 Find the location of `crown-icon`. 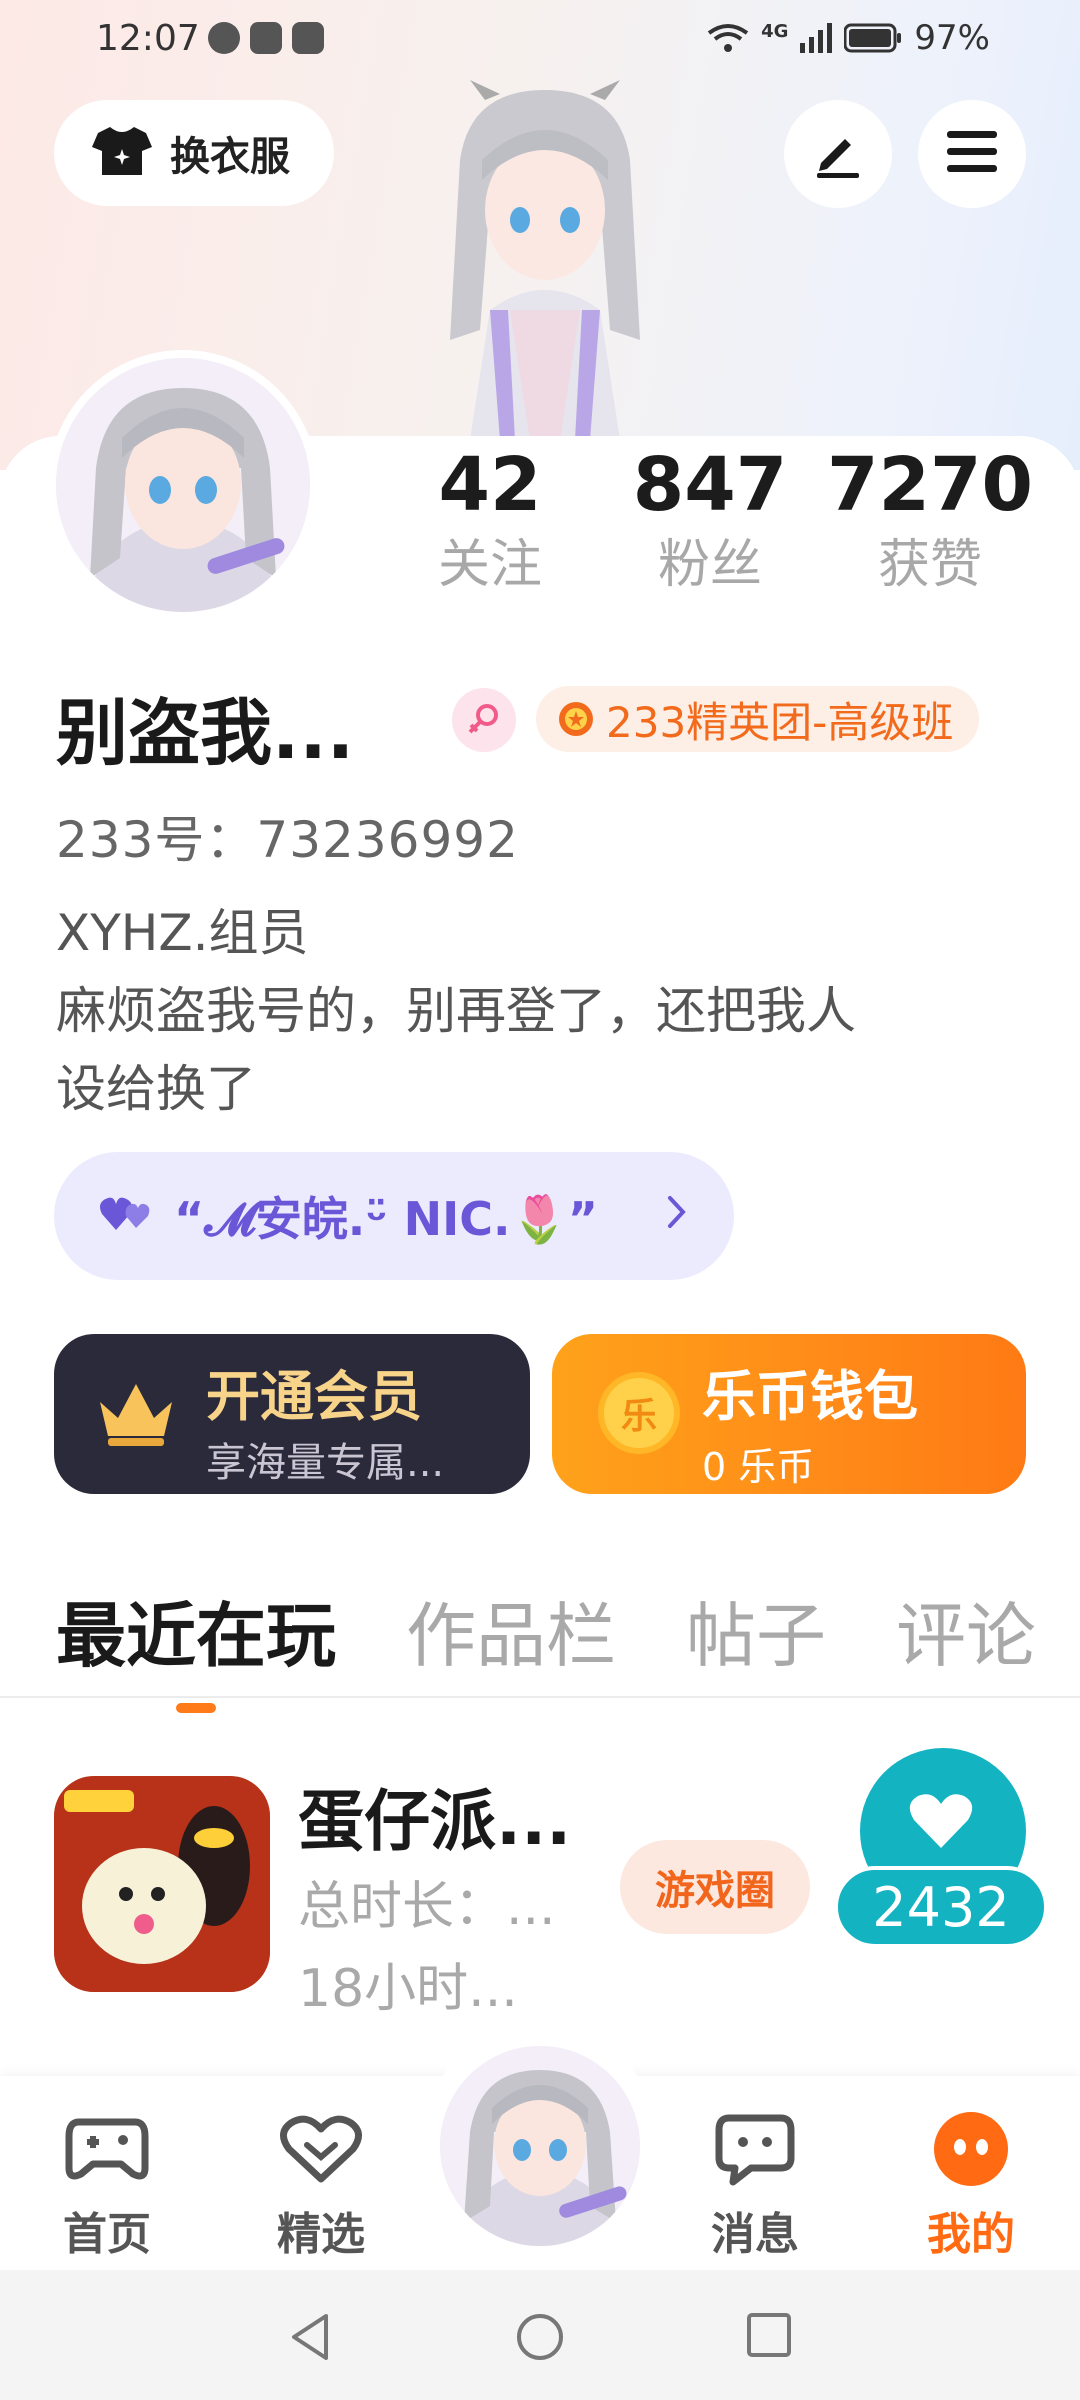

crown-icon is located at coordinates (136, 1416).